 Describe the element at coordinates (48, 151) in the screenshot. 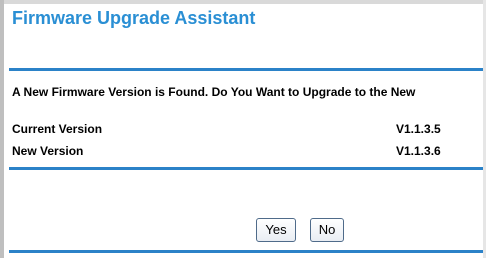

I see `new-version-label: New Version` at that location.